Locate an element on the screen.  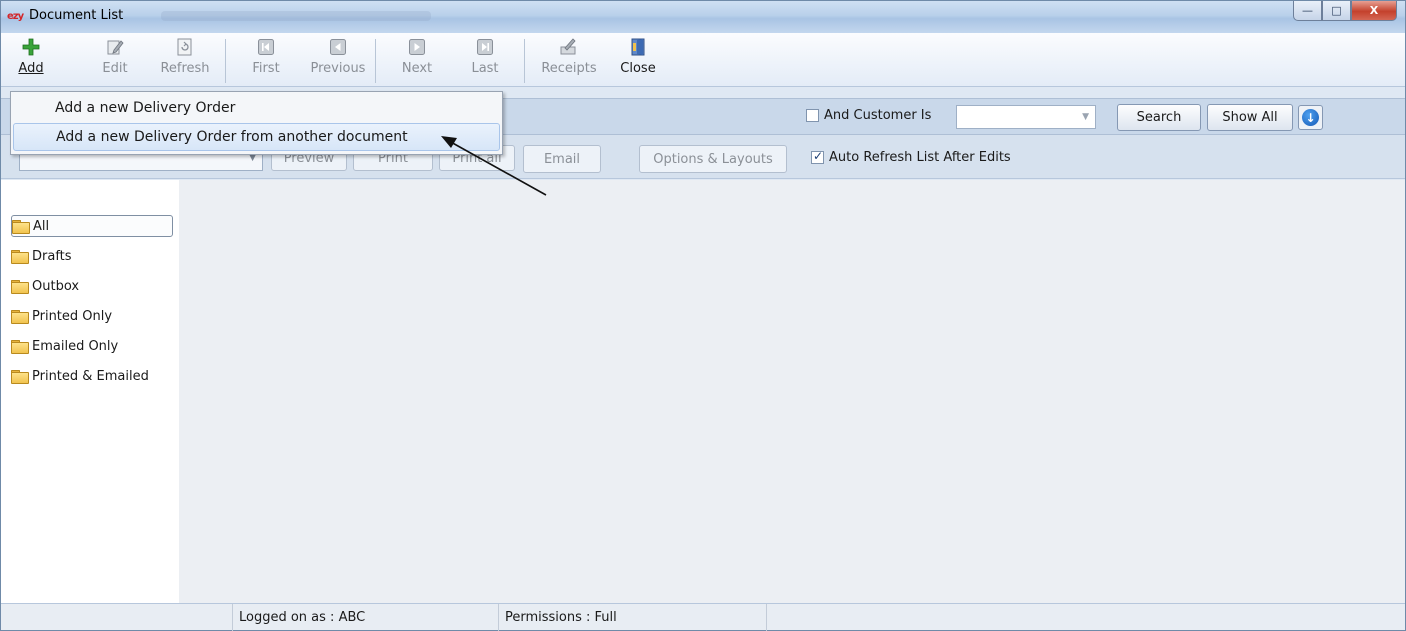
first-record-icon is located at coordinates (266, 47).